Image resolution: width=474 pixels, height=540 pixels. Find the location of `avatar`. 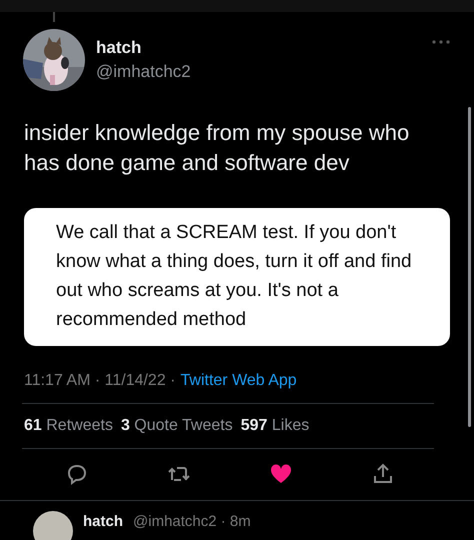

avatar is located at coordinates (53, 525).